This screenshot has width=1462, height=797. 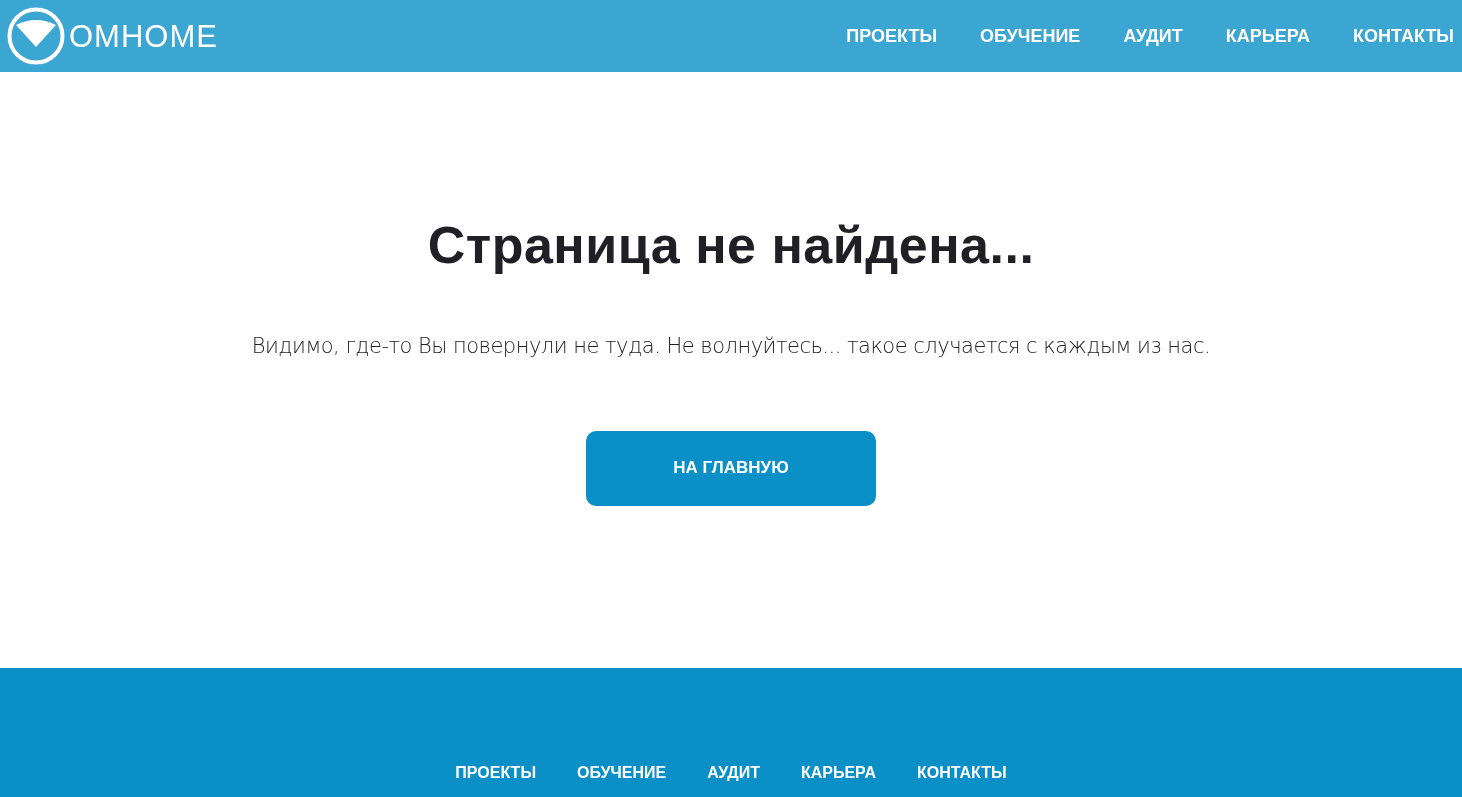 What do you see at coordinates (731, 346) in the screenshot?
I see `error-message: Видимо, где-то Вы повернули не туда. Не волнуйтесь... такое случается с каждым из нас.` at bounding box center [731, 346].